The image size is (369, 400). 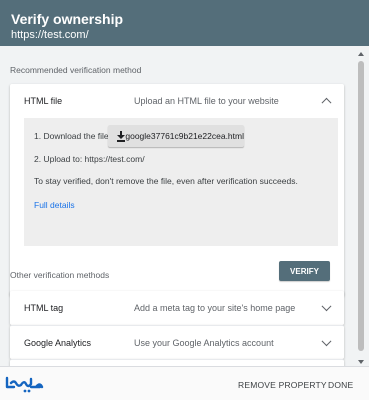 I want to click on step1-label: 1. Download the file:, so click(x=73, y=136).